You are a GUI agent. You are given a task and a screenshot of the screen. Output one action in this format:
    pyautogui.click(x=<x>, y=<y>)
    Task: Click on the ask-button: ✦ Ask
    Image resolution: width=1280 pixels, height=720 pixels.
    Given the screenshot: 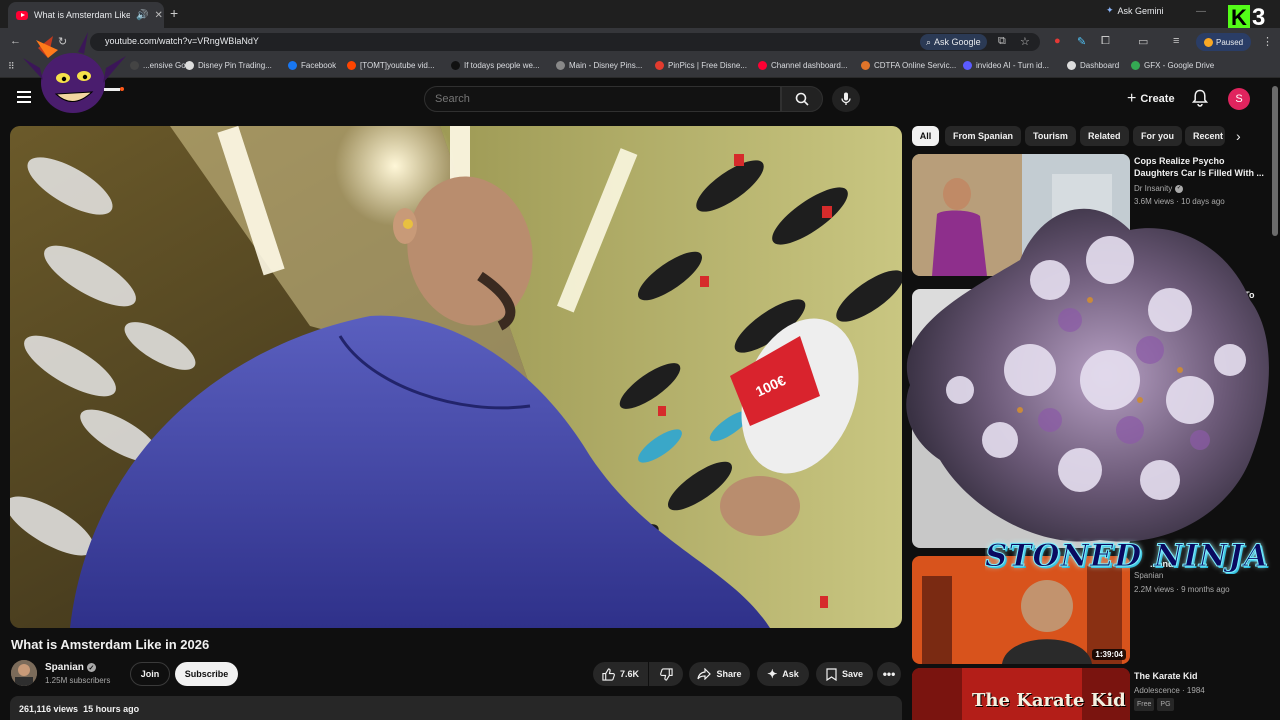 What is the action you would take?
    pyautogui.click(x=783, y=674)
    